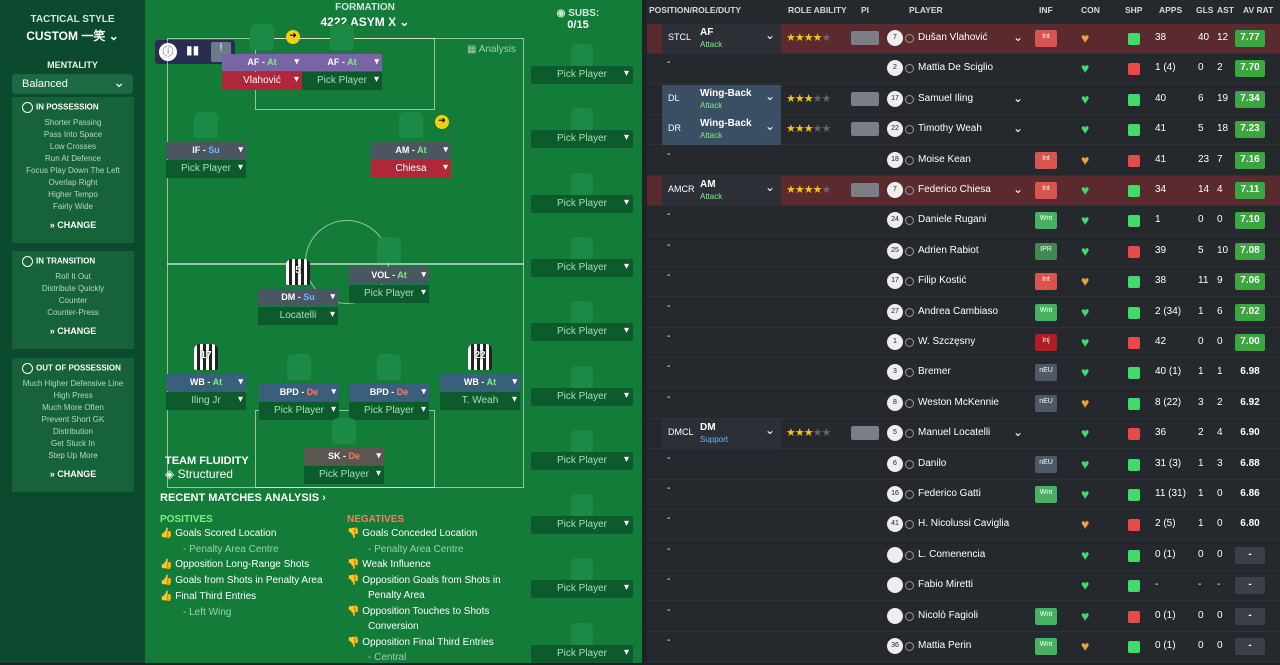 The image size is (1280, 665). I want to click on column-header: PI, so click(865, 10).